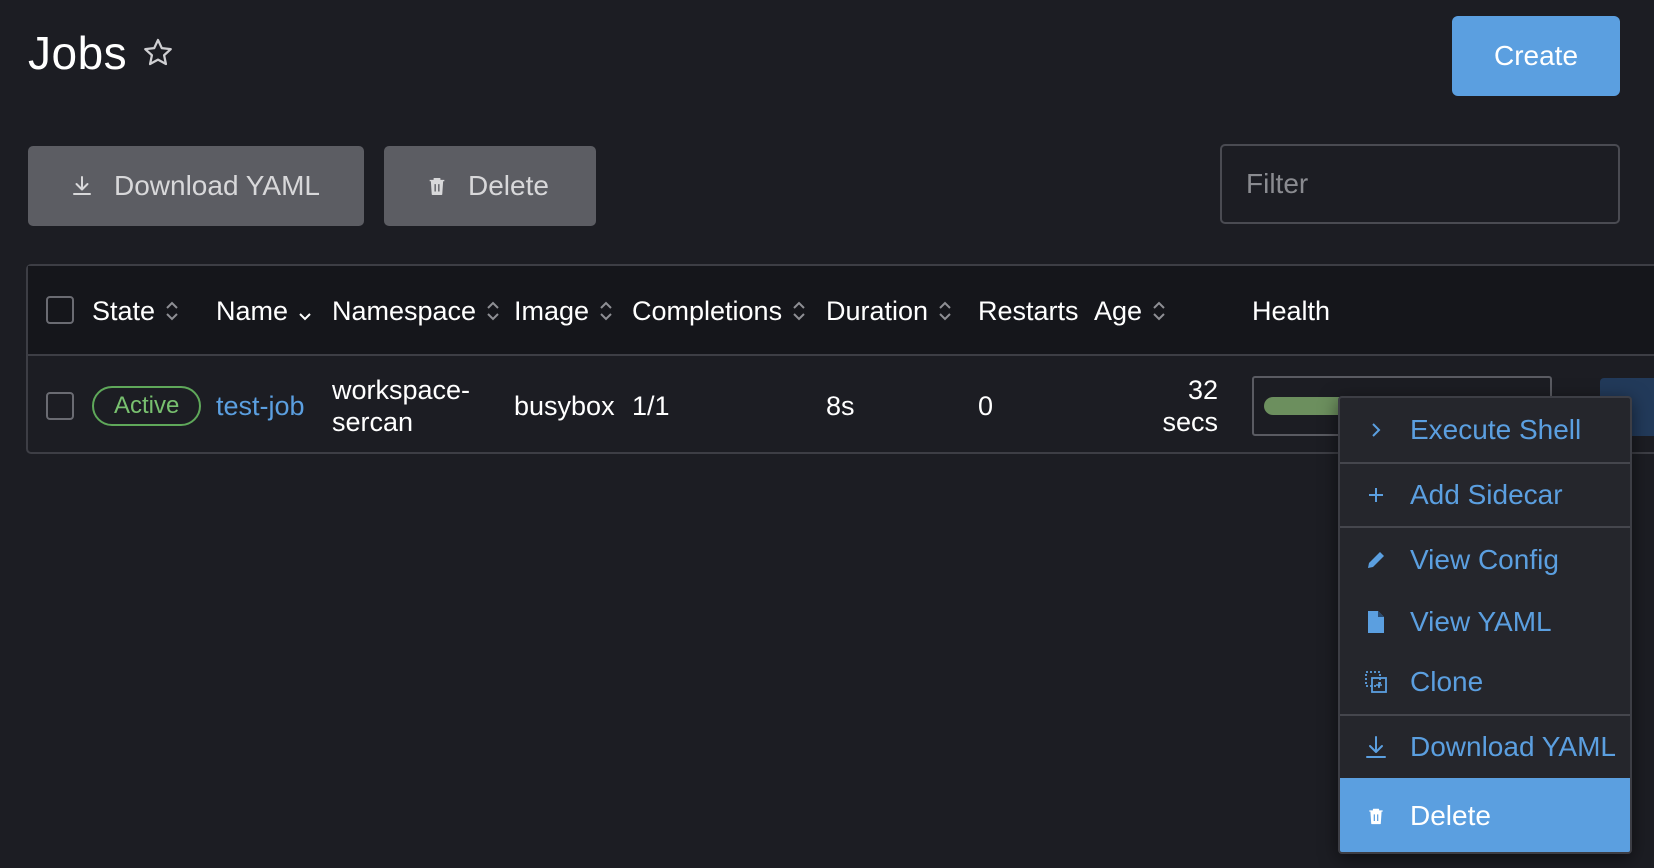  What do you see at coordinates (1376, 622) in the screenshot?
I see `file-icon` at bounding box center [1376, 622].